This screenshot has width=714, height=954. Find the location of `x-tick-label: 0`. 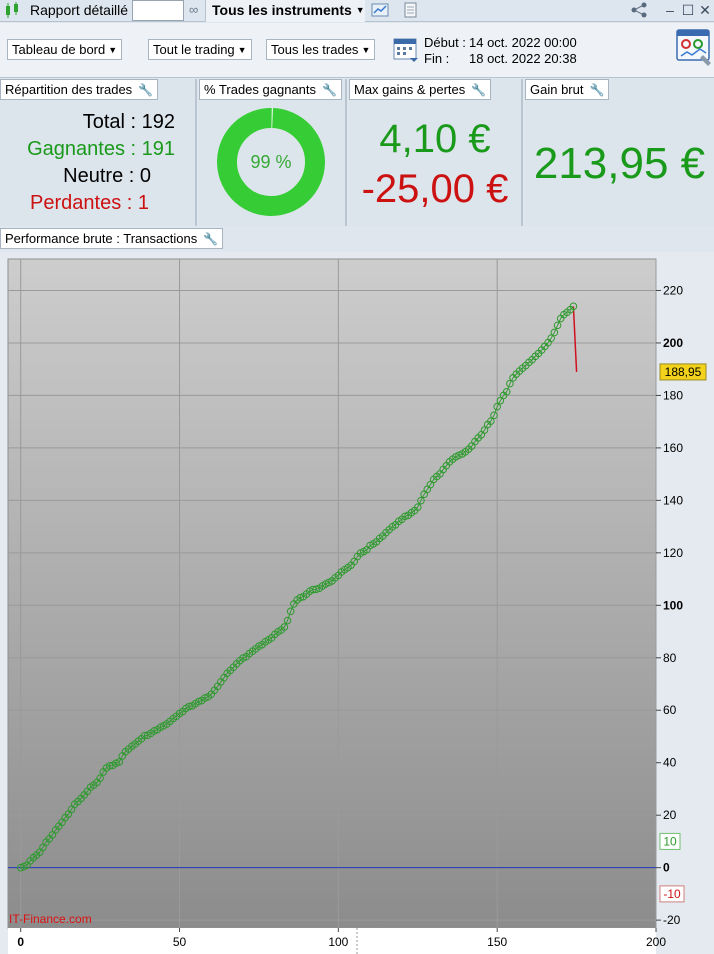

x-tick-label: 0 is located at coordinates (20, 942).